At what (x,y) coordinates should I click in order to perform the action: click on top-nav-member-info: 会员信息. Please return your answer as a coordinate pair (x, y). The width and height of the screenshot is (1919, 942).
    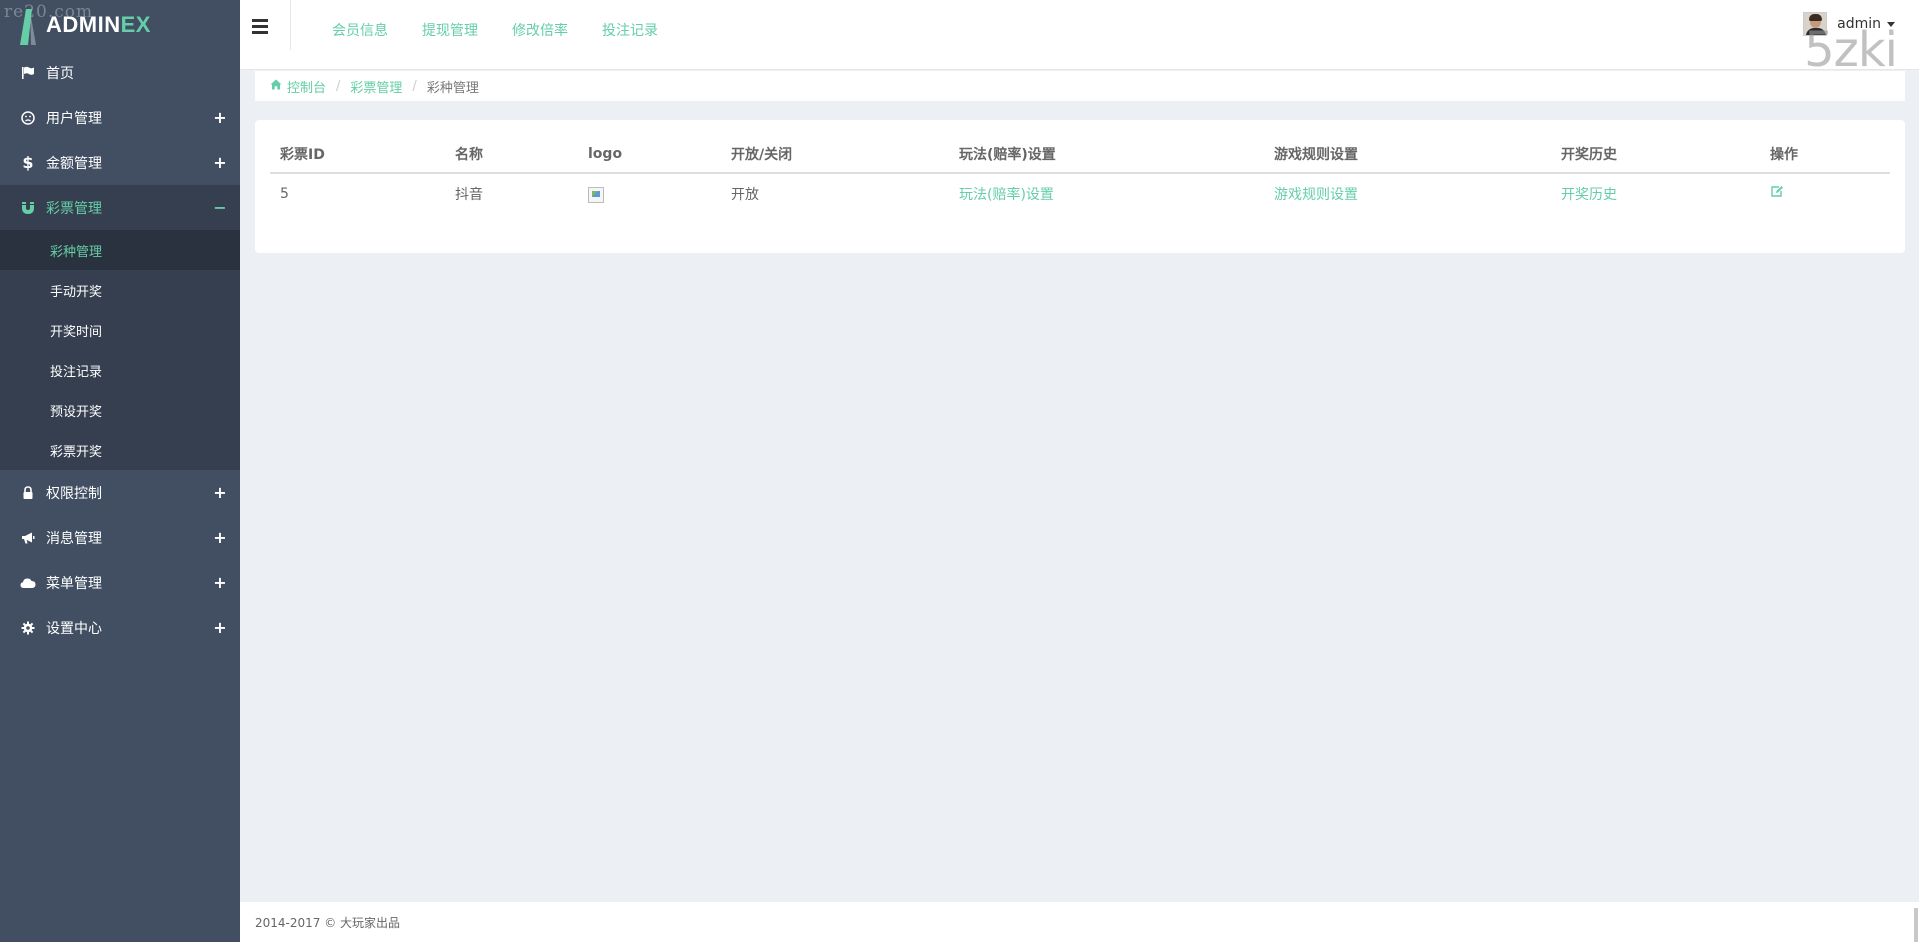
    Looking at the image, I should click on (360, 30).